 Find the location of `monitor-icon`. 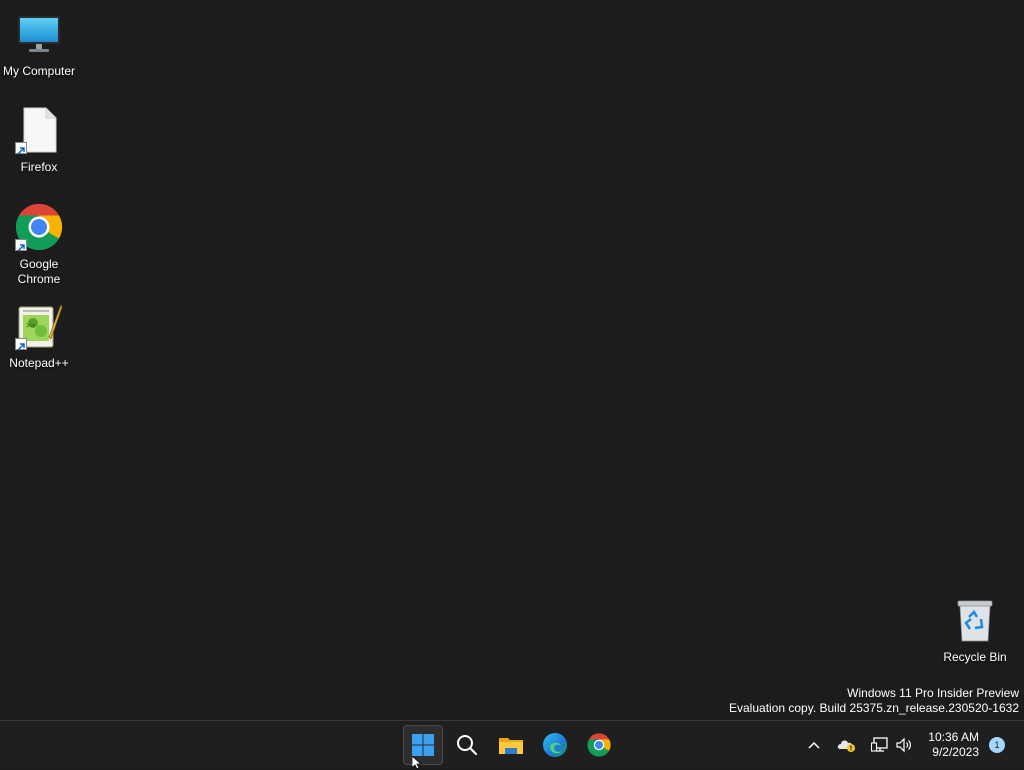

monitor-icon is located at coordinates (39, 34).